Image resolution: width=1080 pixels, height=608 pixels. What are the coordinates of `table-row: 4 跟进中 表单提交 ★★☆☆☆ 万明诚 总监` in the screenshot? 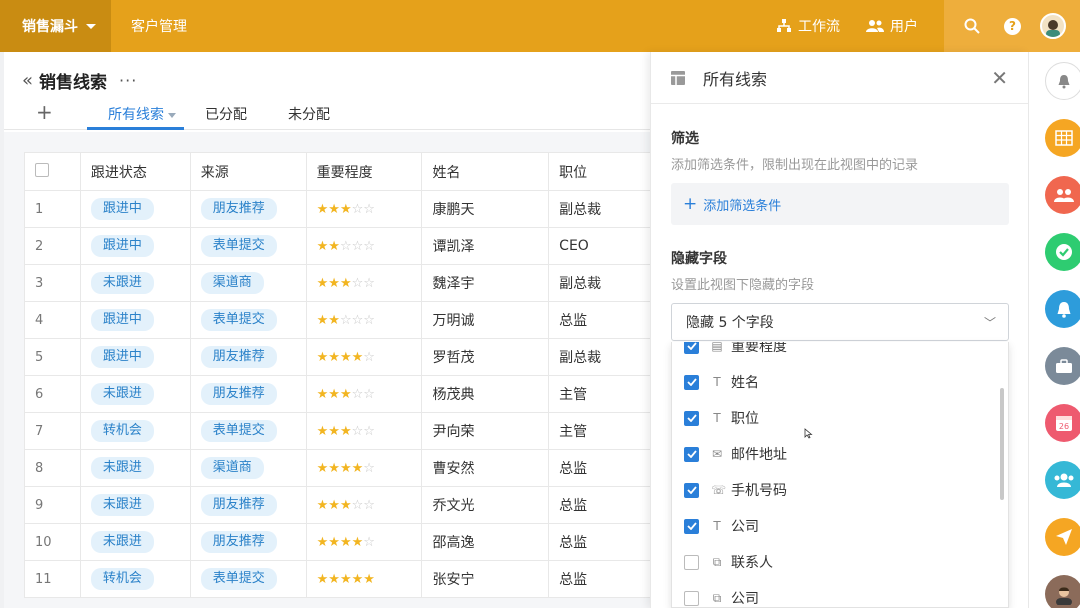 It's located at (339, 320).